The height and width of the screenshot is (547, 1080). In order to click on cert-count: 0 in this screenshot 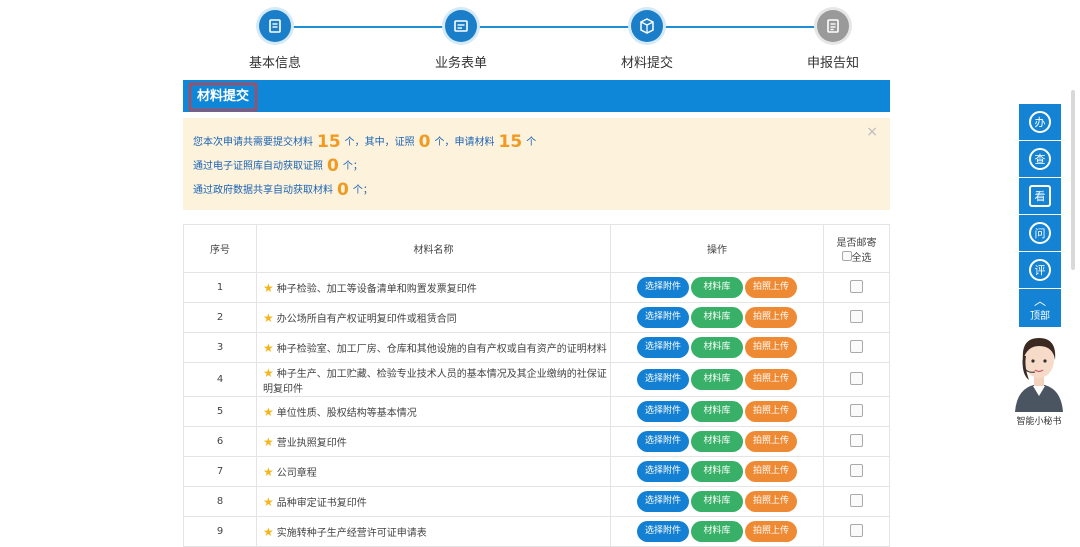, I will do `click(424, 142)`.